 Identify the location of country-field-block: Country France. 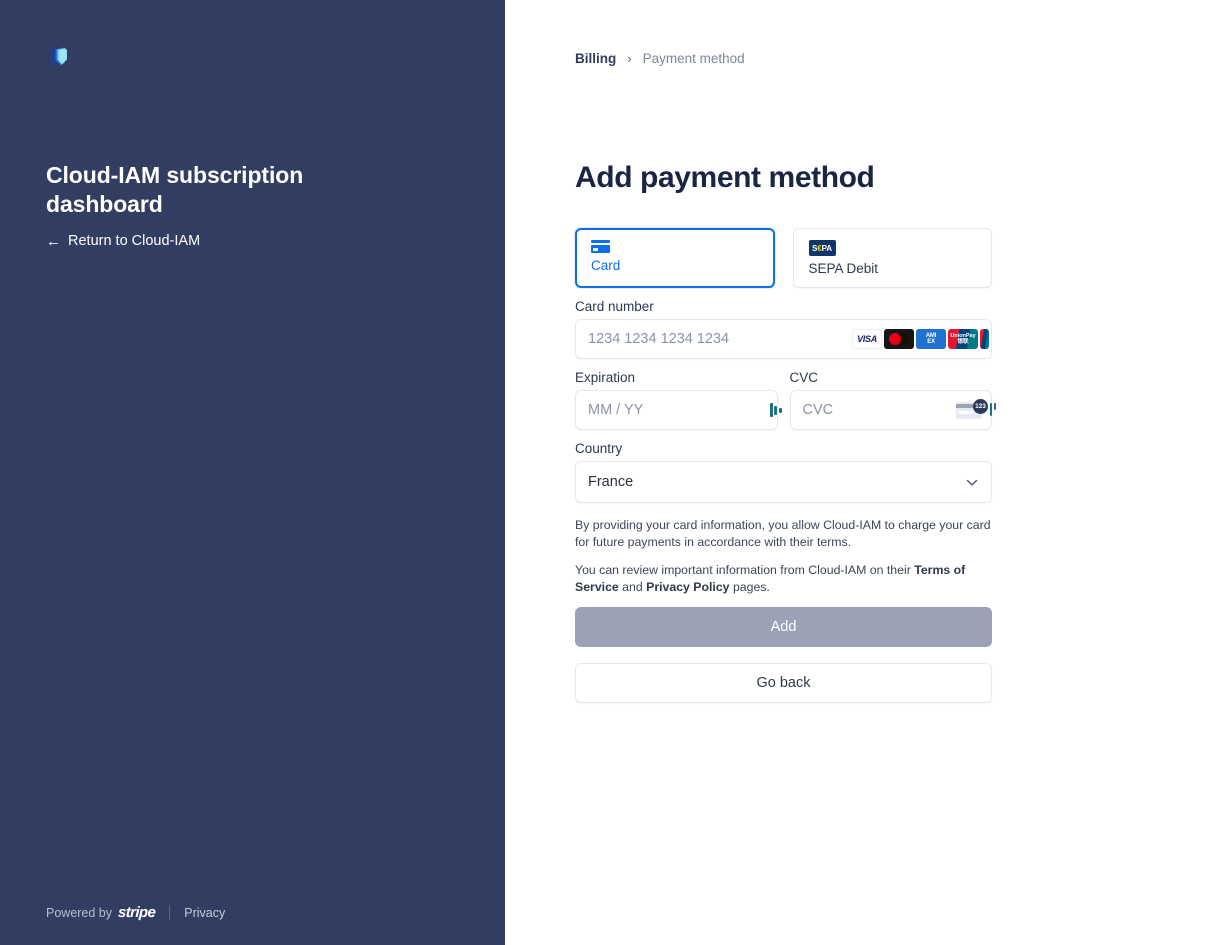
(783, 472).